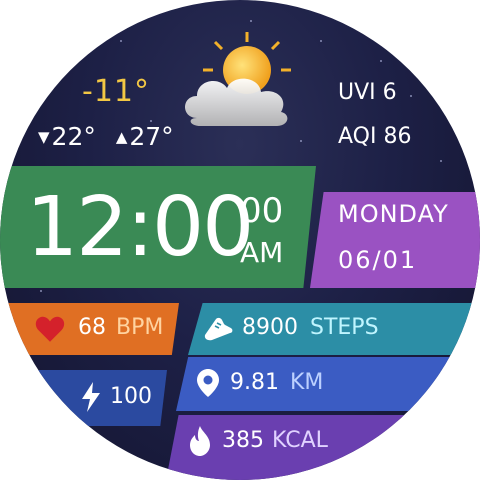 Image resolution: width=480 pixels, height=480 pixels. I want to click on time-ampm: AM, so click(262, 252).